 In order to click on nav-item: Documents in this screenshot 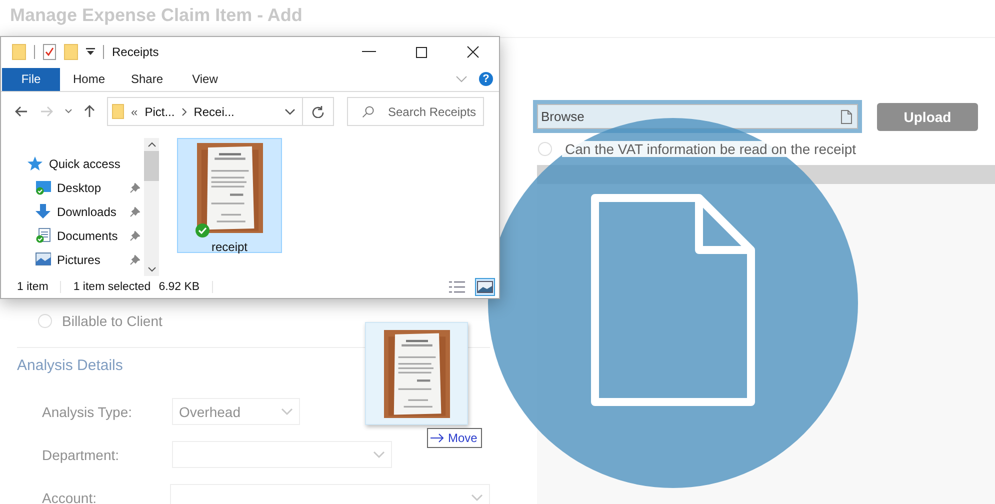, I will do `click(85, 236)`.